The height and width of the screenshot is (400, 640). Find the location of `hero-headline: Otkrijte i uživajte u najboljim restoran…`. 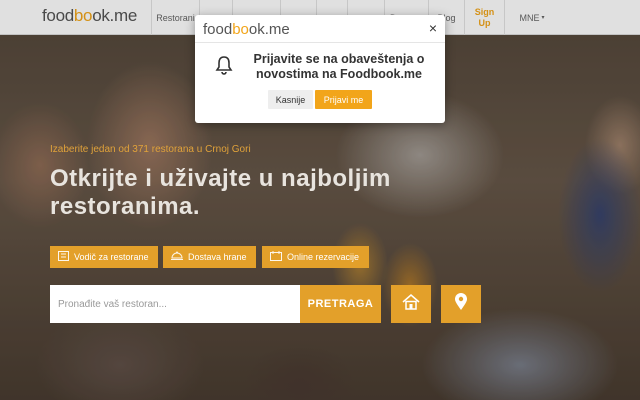

hero-headline: Otkrijte i uživajte u najboljim restoran… is located at coordinates (220, 192).